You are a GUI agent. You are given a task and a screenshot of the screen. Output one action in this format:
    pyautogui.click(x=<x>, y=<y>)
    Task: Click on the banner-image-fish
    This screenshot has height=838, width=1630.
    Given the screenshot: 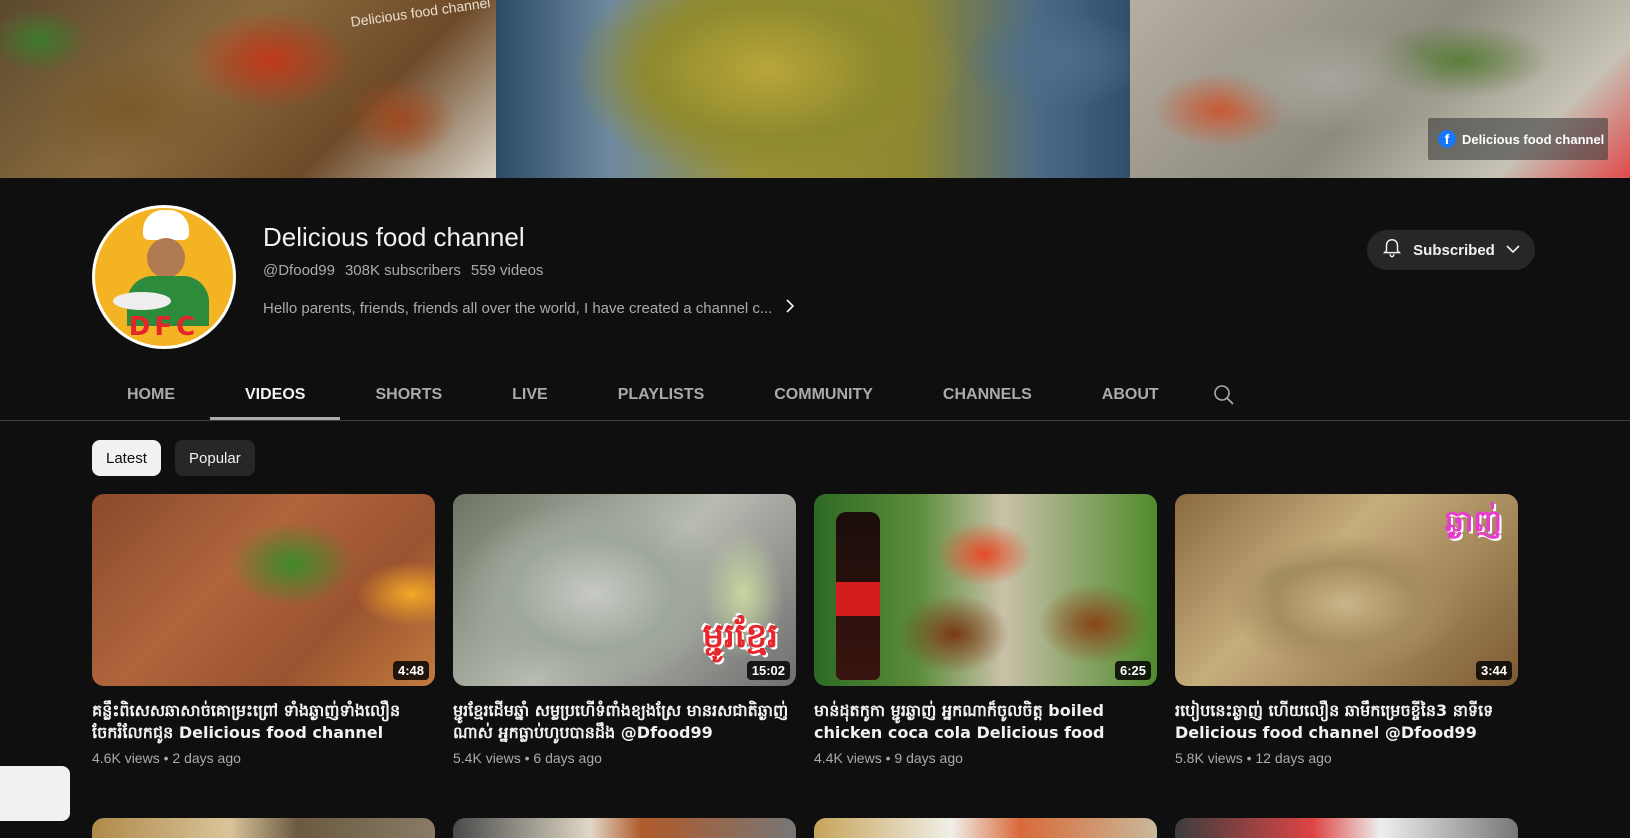 What is the action you would take?
    pyautogui.click(x=250, y=89)
    